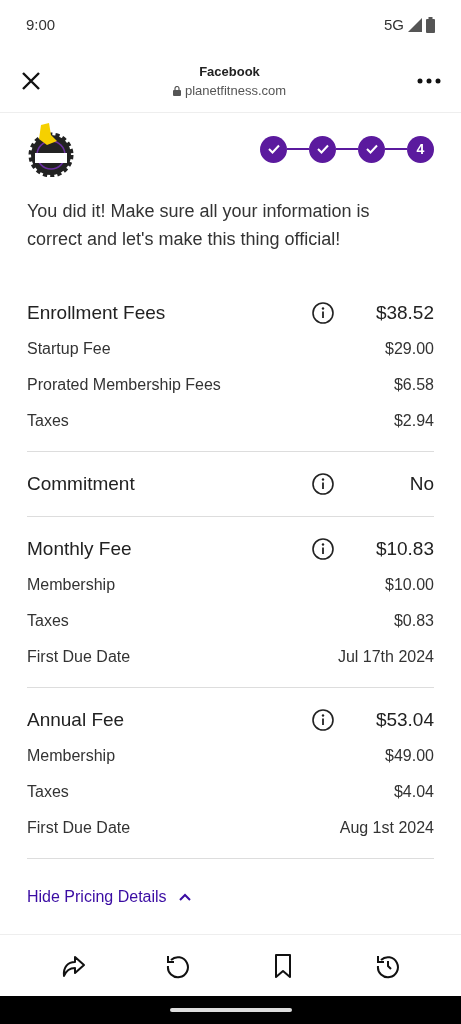 This screenshot has width=461, height=1024. Describe the element at coordinates (404, 312) in the screenshot. I see `section-amount: $38.52` at that location.